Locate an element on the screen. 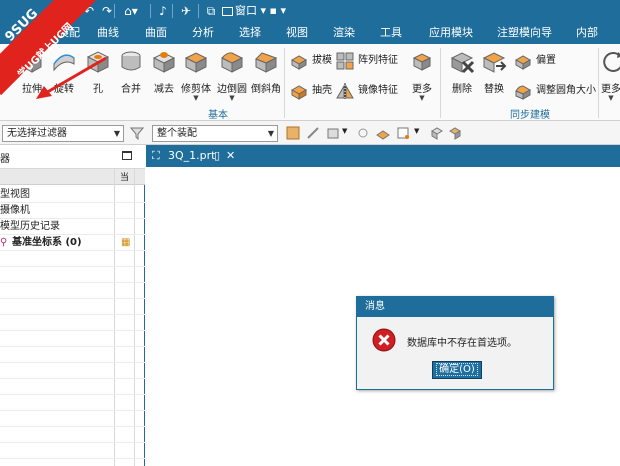  edge-blend-icon is located at coordinates (232, 62).